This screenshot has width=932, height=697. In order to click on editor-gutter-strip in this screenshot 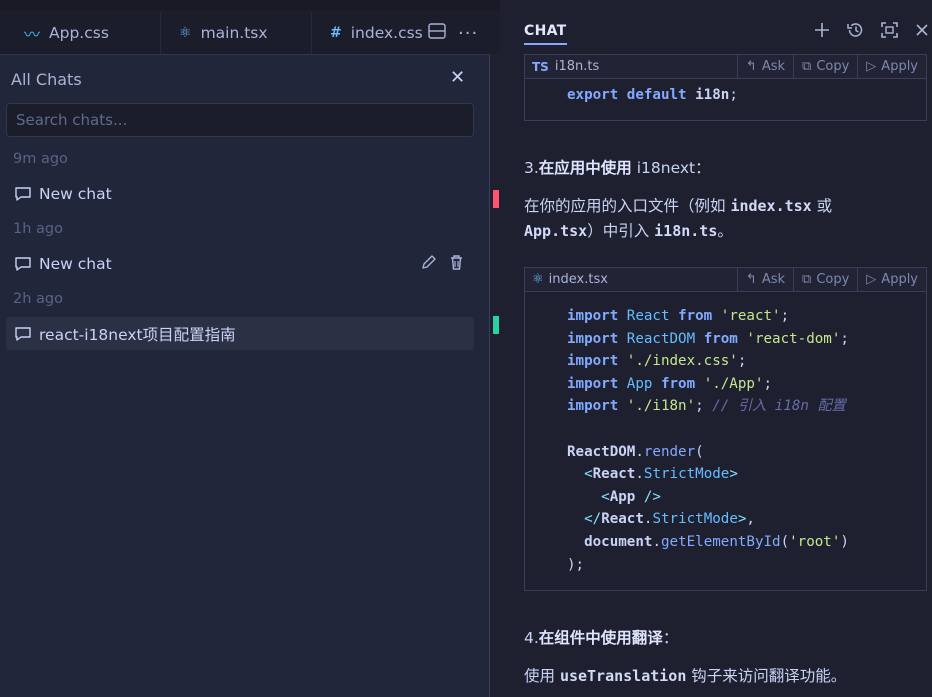, I will do `click(495, 375)`.